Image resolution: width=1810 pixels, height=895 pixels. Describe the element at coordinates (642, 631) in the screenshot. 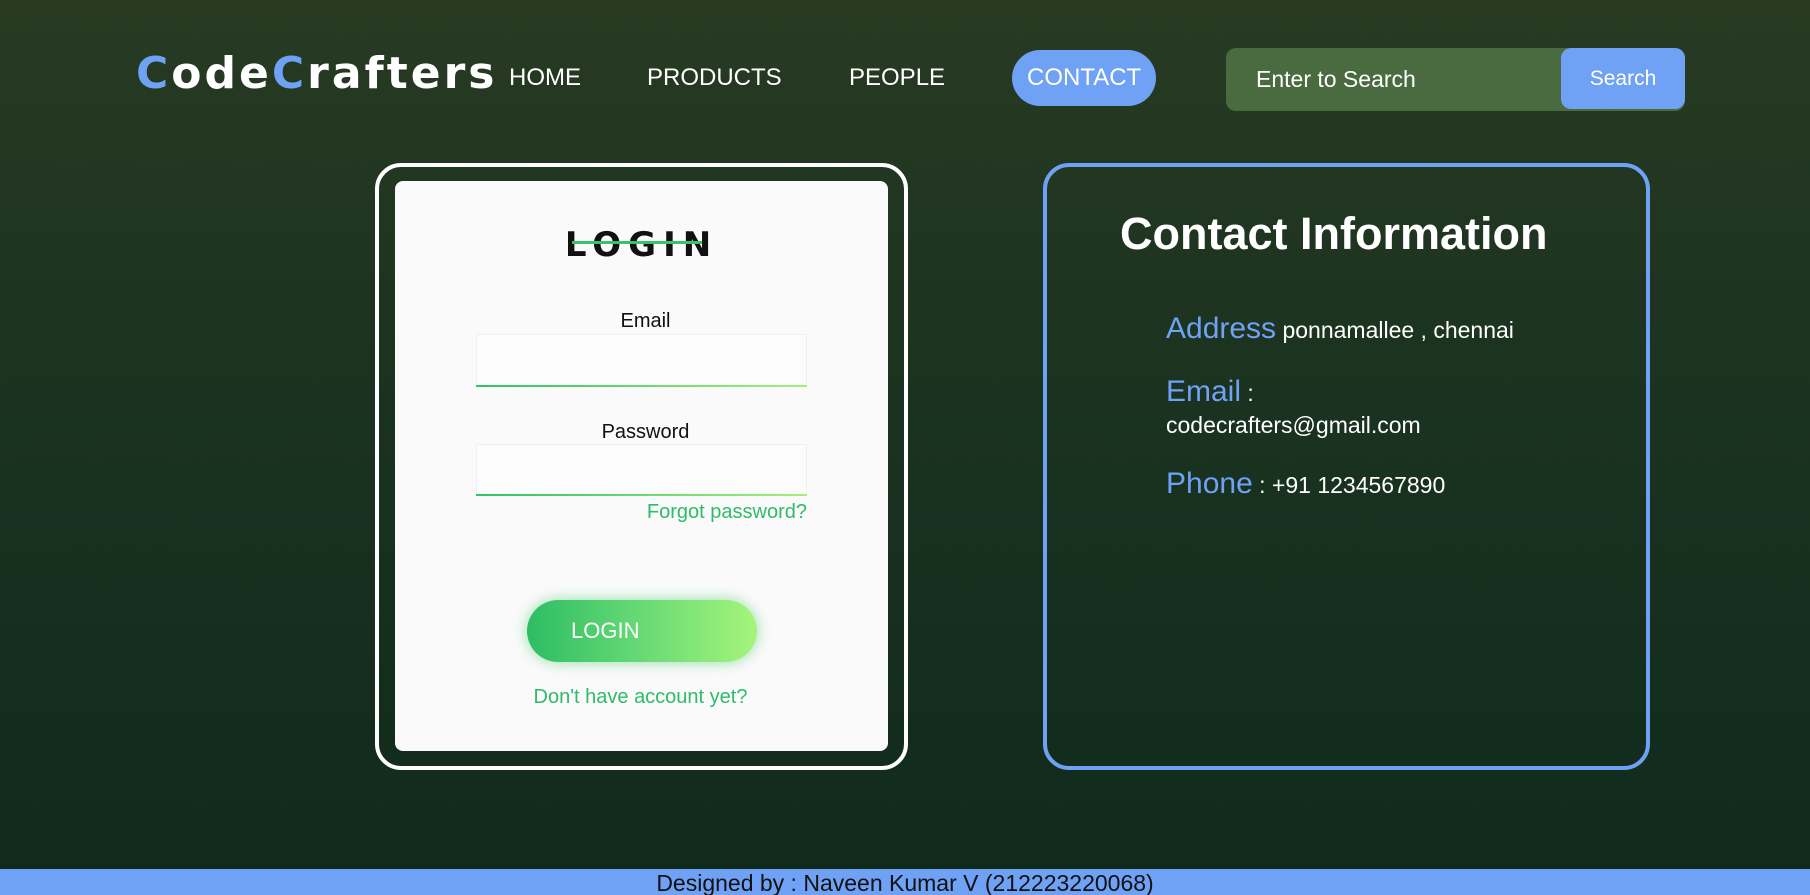

I see `login-button: LOGIN` at that location.